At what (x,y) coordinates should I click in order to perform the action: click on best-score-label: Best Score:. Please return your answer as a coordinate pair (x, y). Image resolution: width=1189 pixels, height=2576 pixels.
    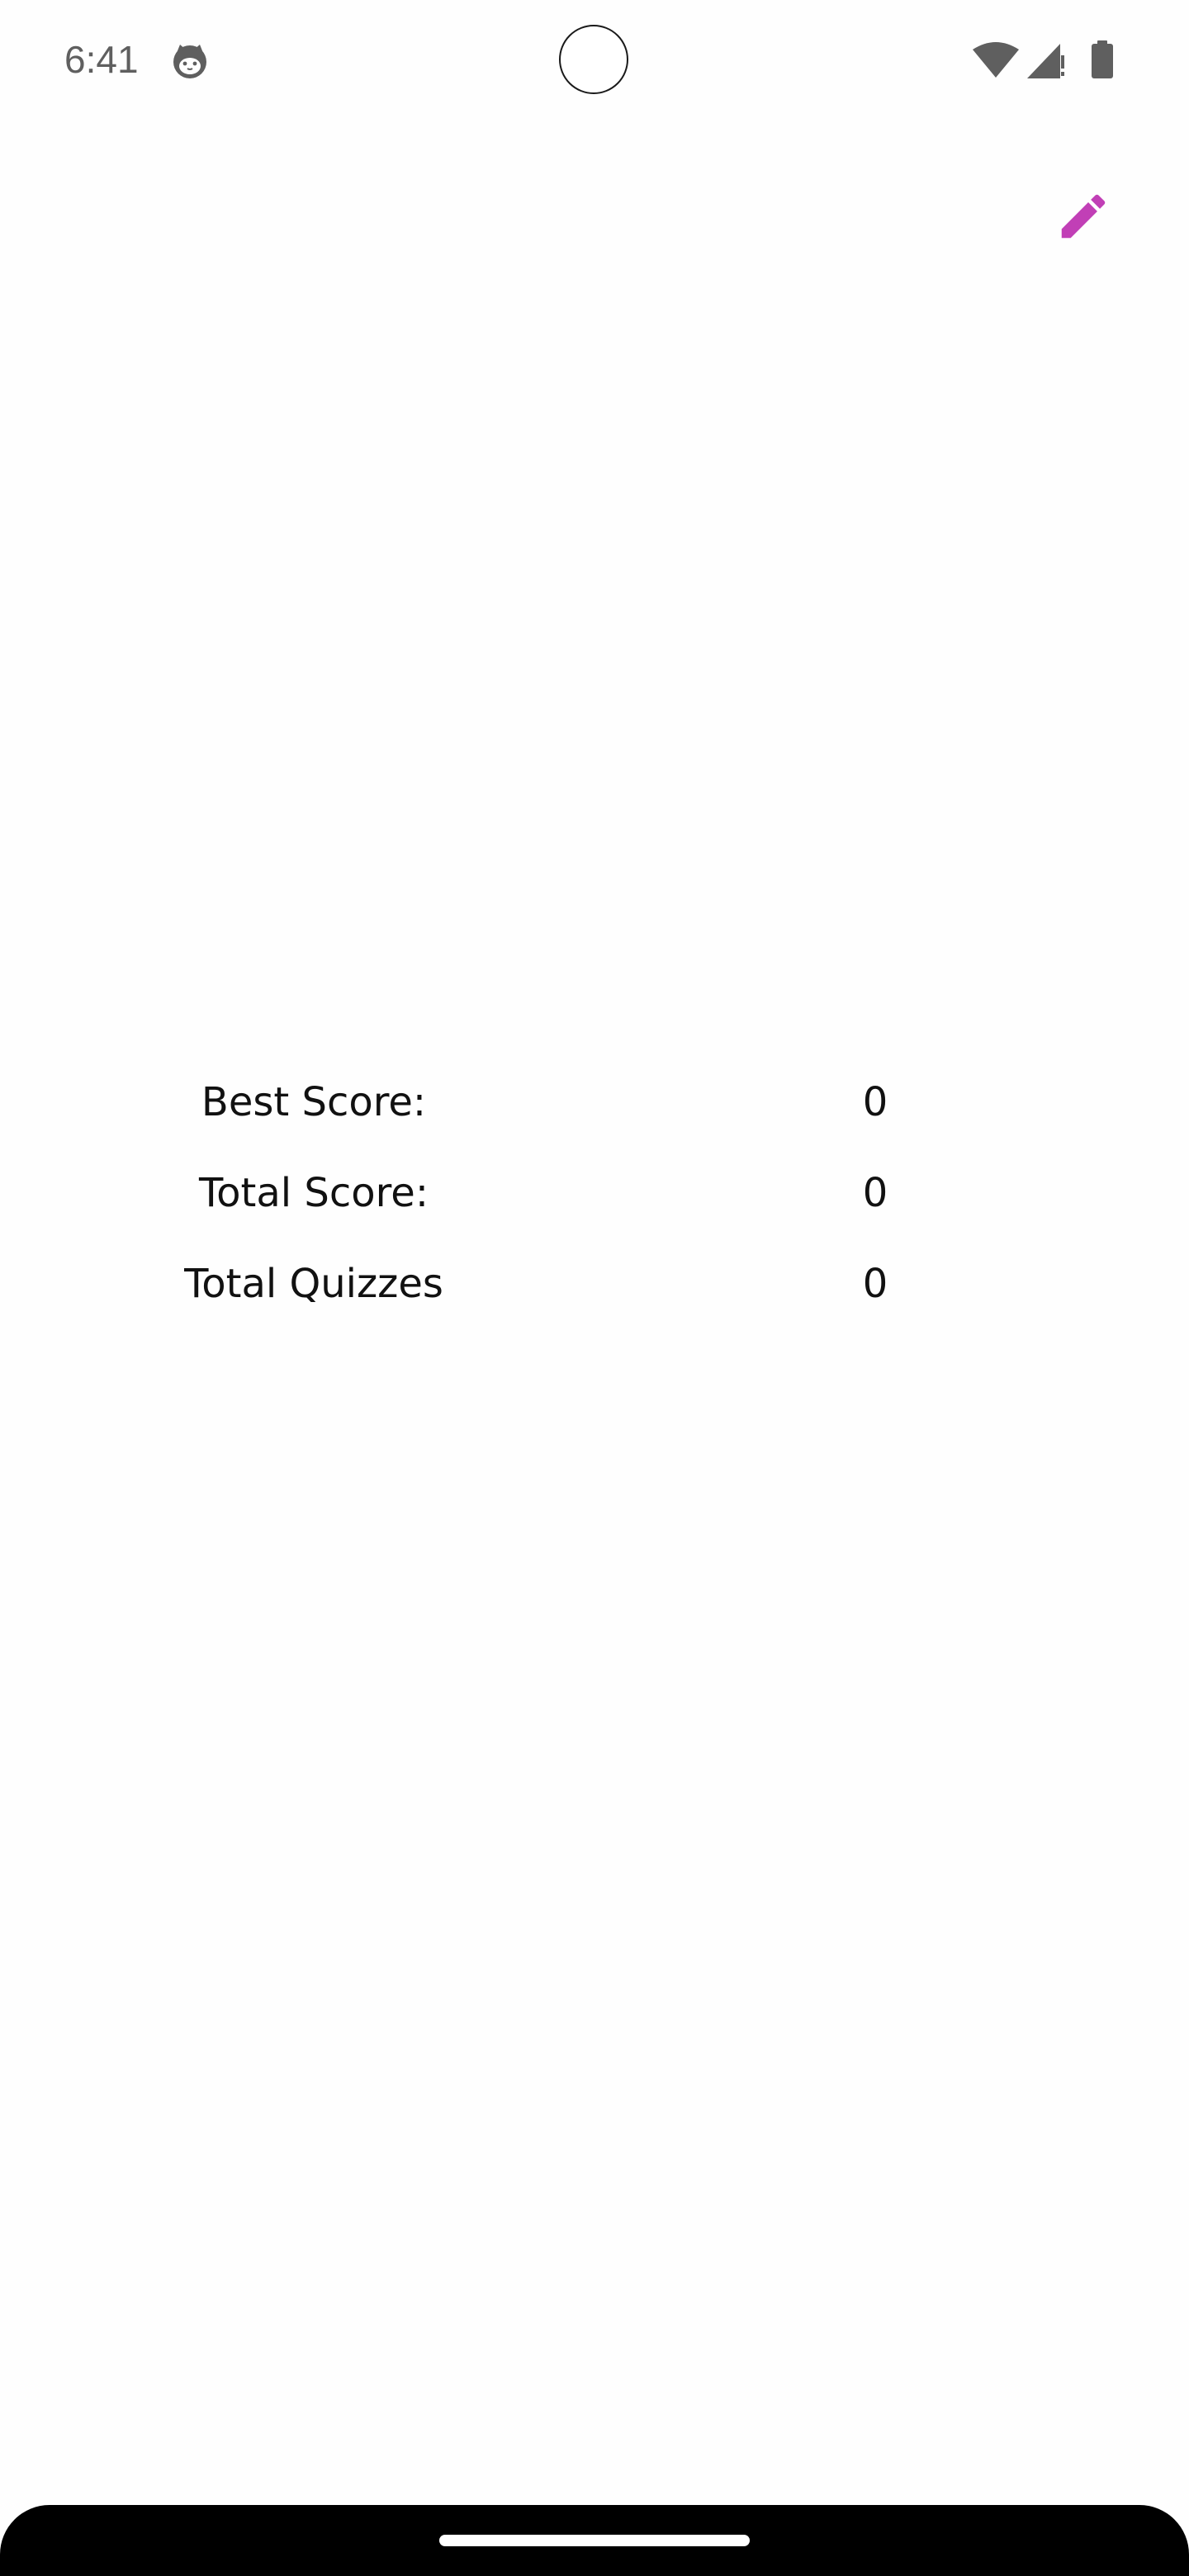
    Looking at the image, I should click on (314, 1102).